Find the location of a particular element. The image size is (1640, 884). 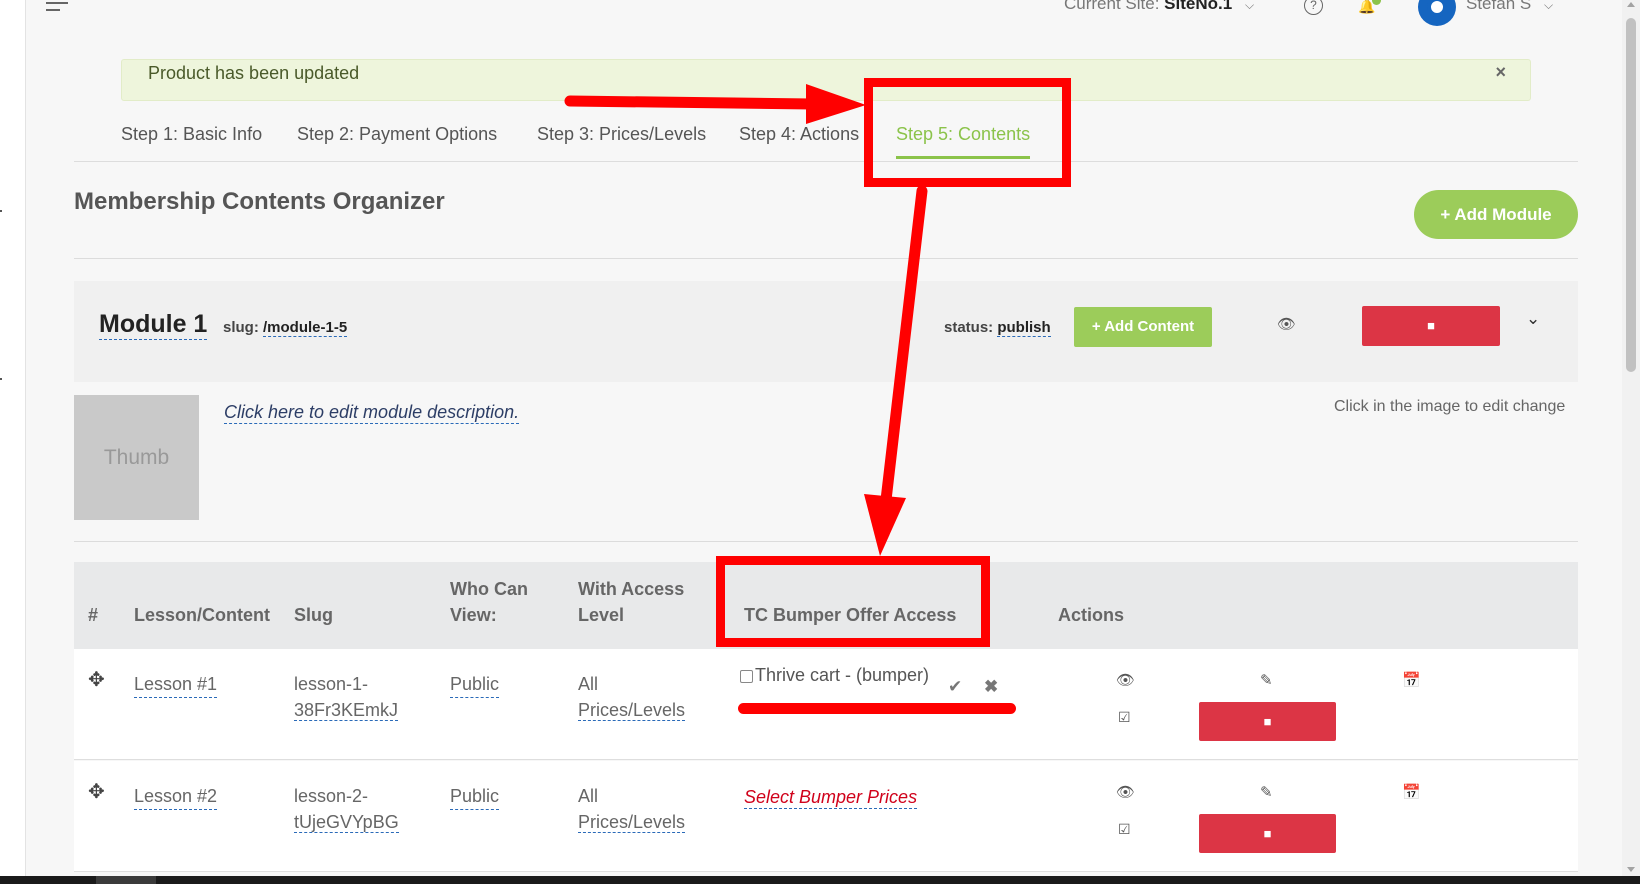

slug-value: /module-1-5 is located at coordinates (305, 328).